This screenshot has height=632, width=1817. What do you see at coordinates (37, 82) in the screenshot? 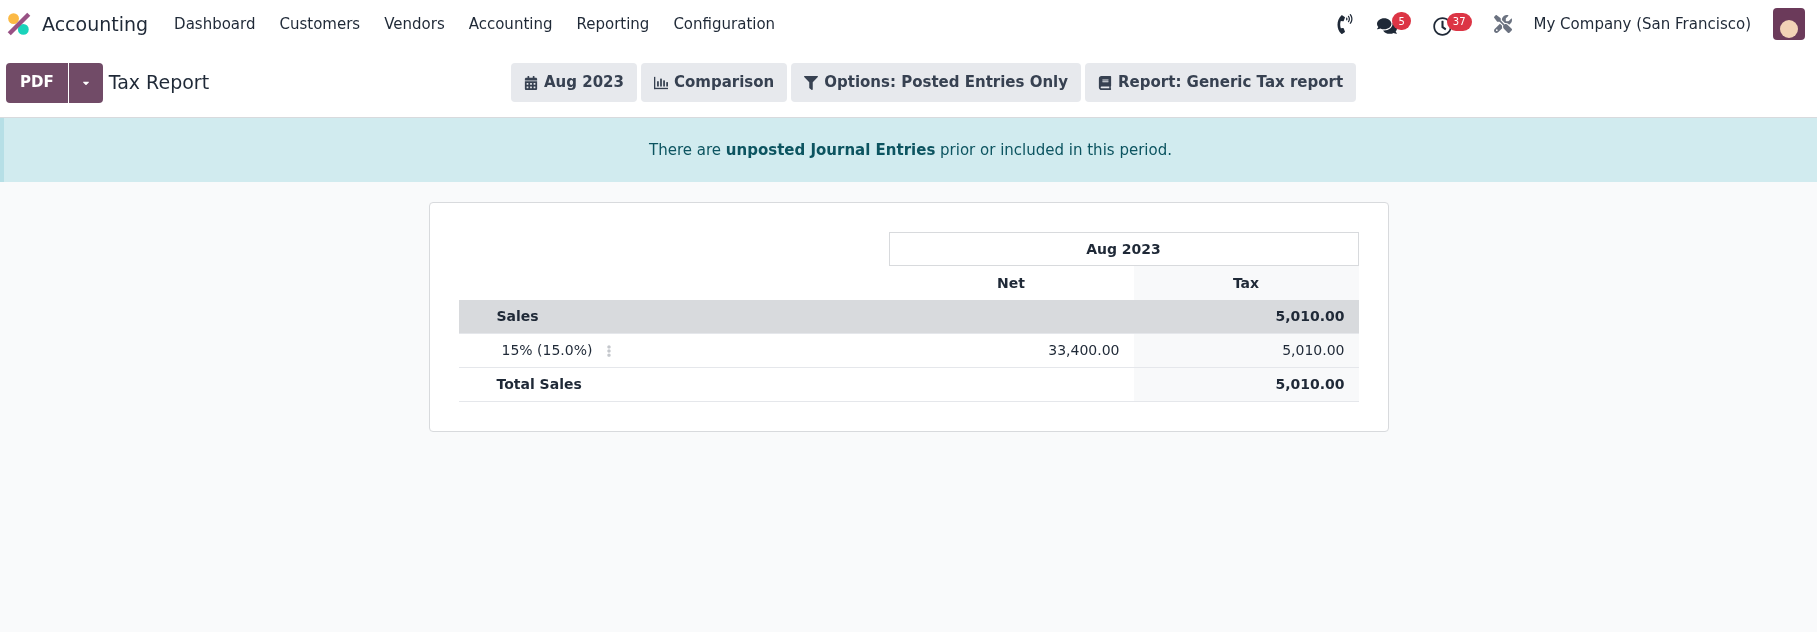
I see `pdf-button: PDF` at bounding box center [37, 82].